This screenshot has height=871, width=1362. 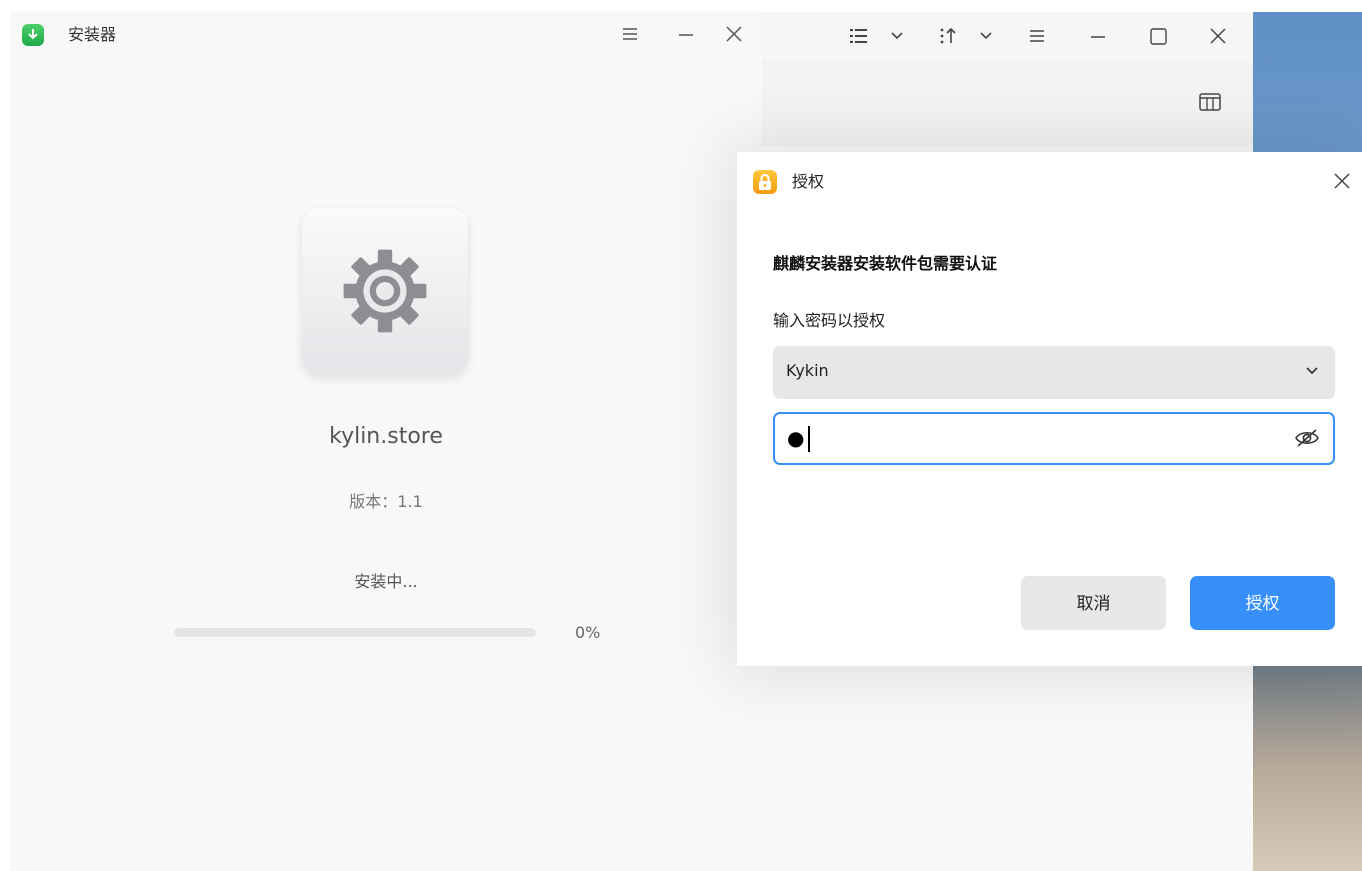 I want to click on cancel-button: 取消, so click(x=1093, y=603).